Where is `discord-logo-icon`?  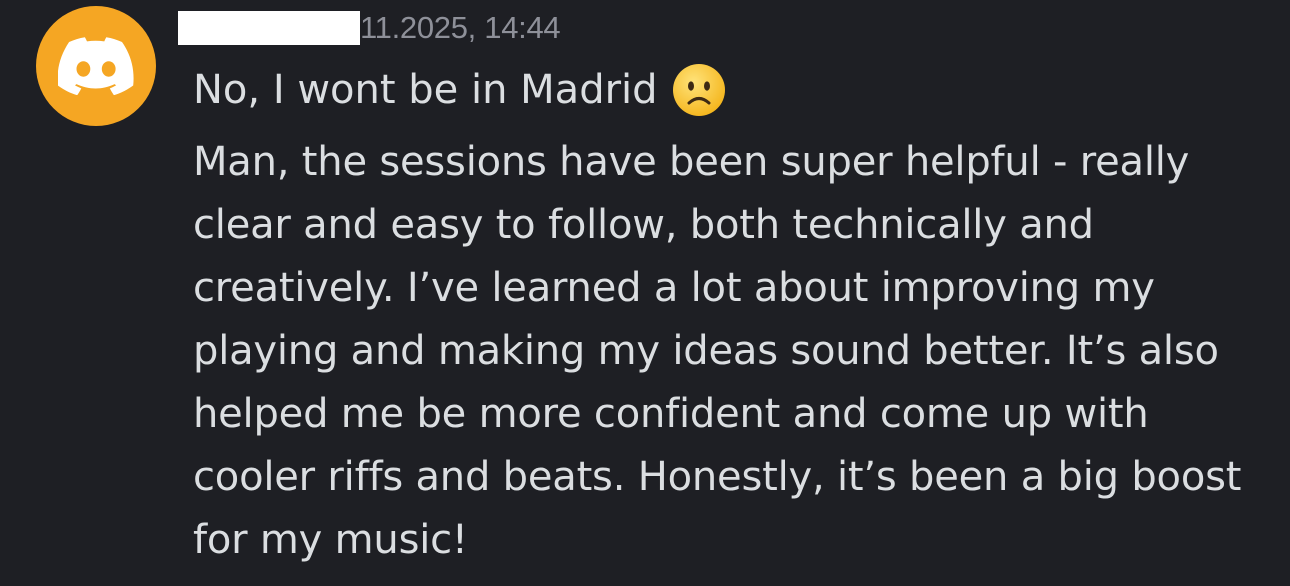
discord-logo-icon is located at coordinates (96, 66).